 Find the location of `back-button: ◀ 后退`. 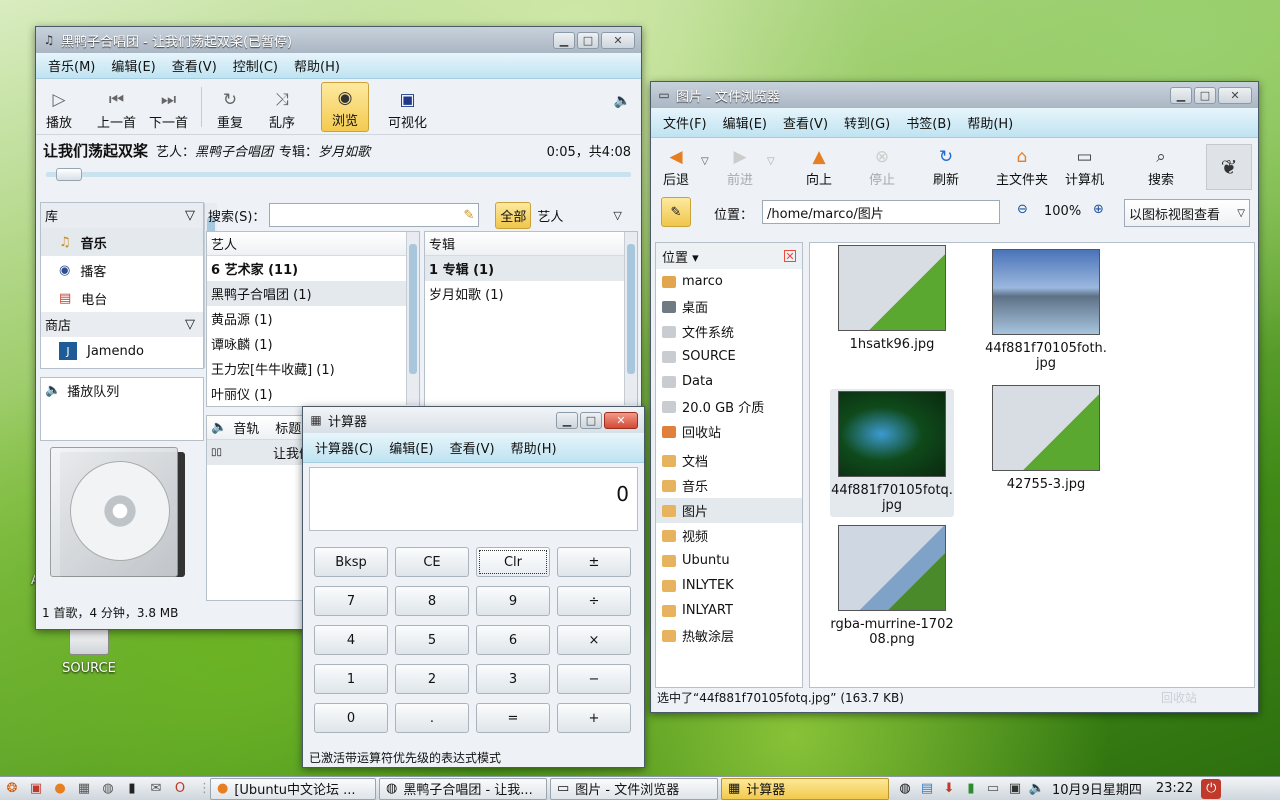

back-button: ◀ 后退 is located at coordinates (676, 166).